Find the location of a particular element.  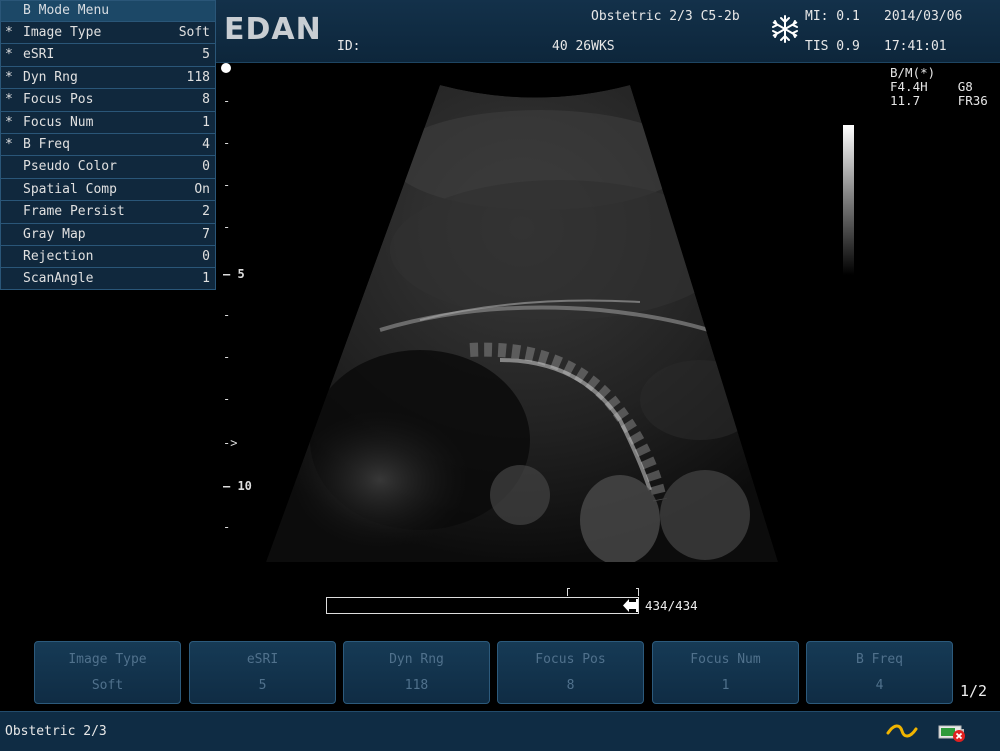

cine-arrow-icon is located at coordinates (630, 605).